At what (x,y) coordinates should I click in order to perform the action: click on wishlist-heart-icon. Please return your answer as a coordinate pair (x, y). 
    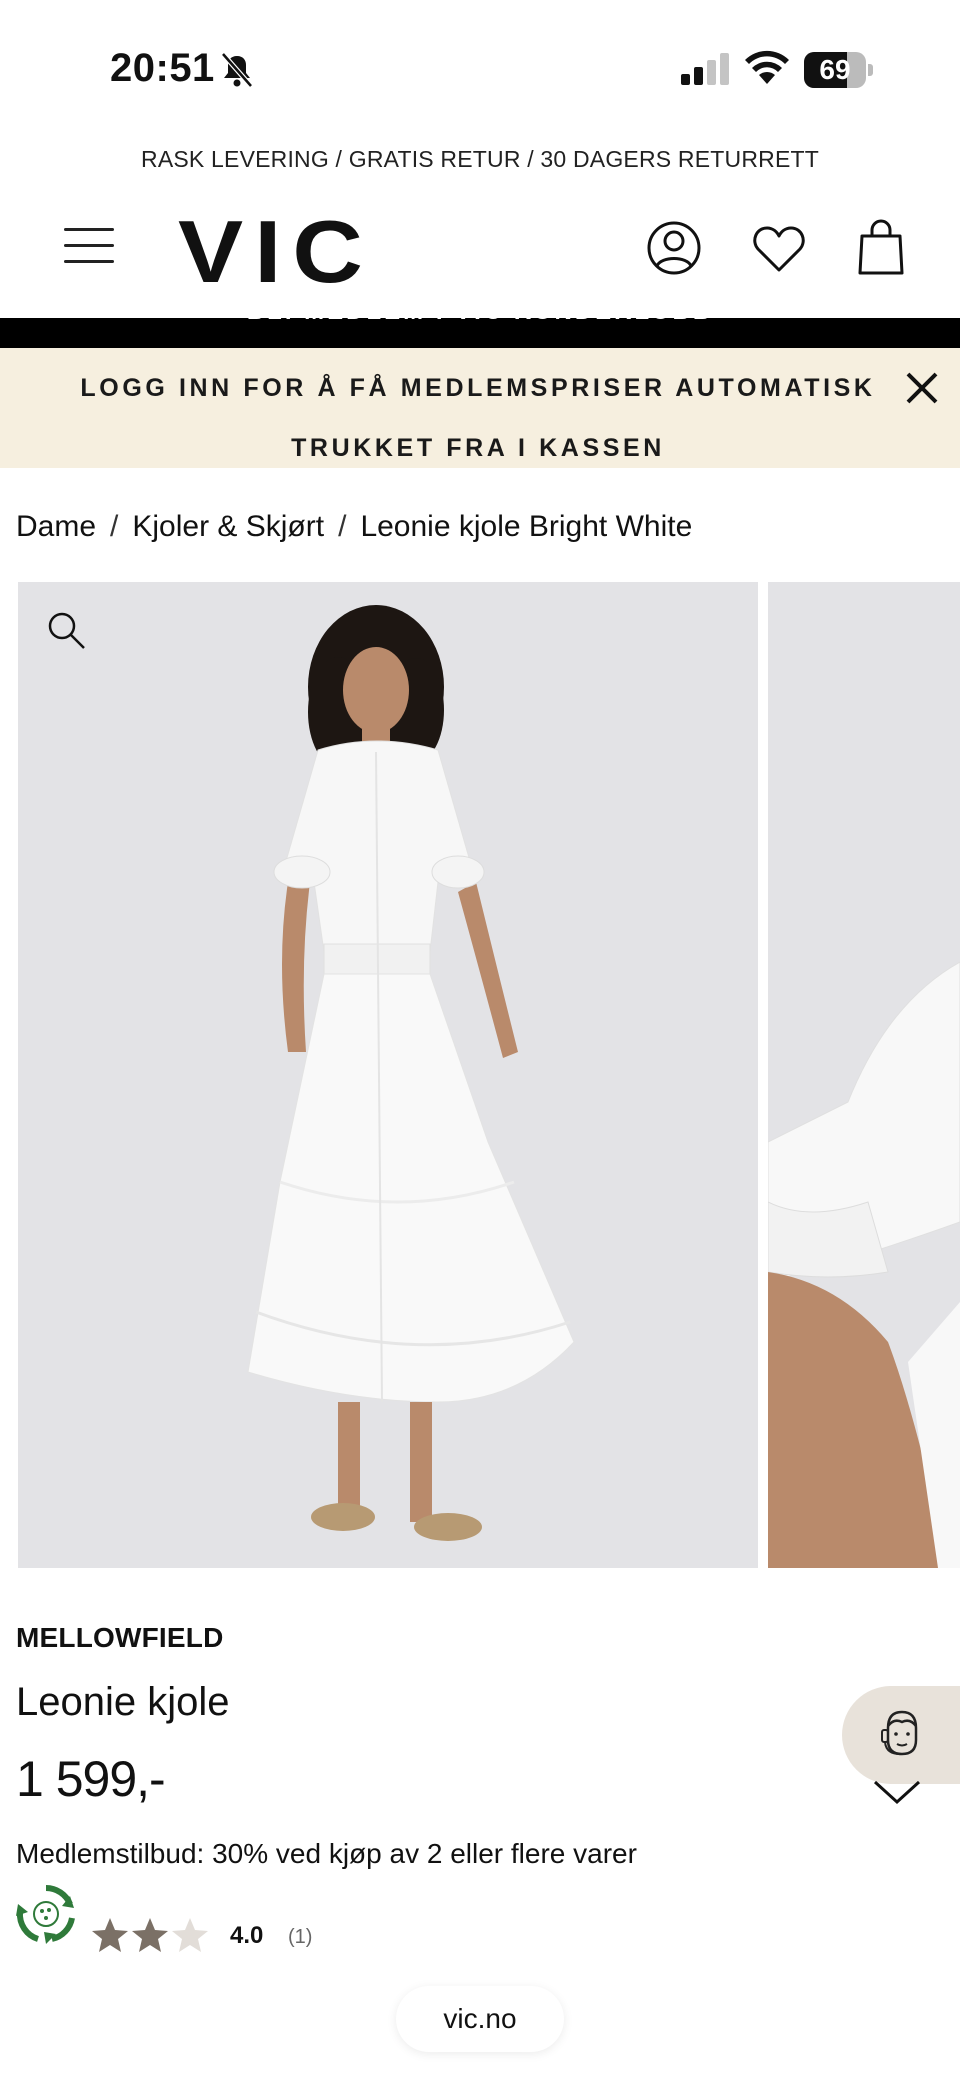
    Looking at the image, I should click on (779, 249).